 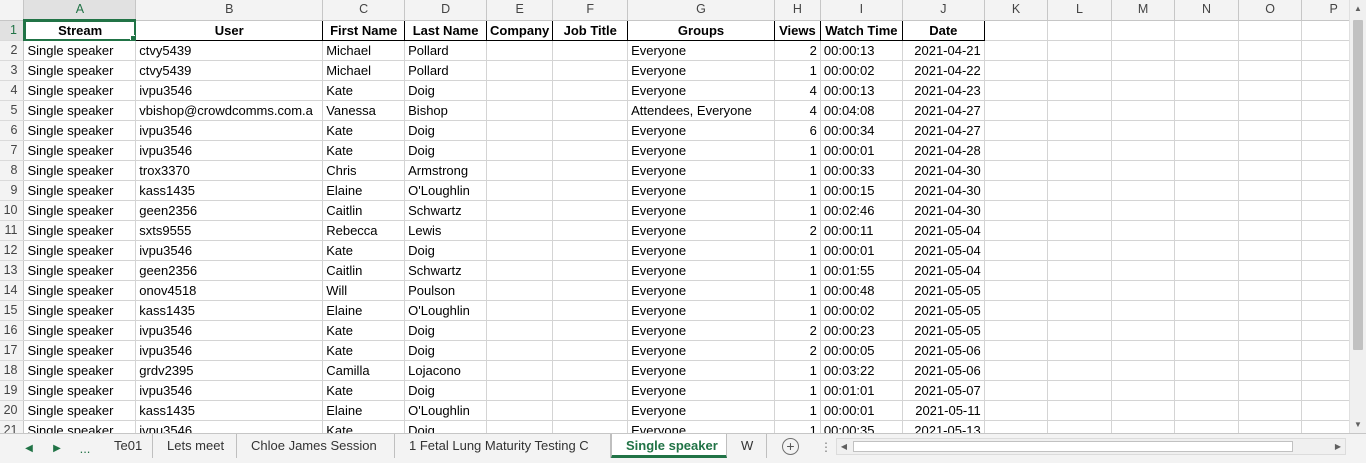 I want to click on data-cell: 2021-04-27, so click(x=943, y=130).